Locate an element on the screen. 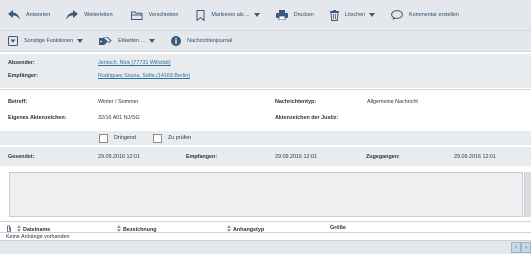  print-button: Drucken is located at coordinates (293, 15).